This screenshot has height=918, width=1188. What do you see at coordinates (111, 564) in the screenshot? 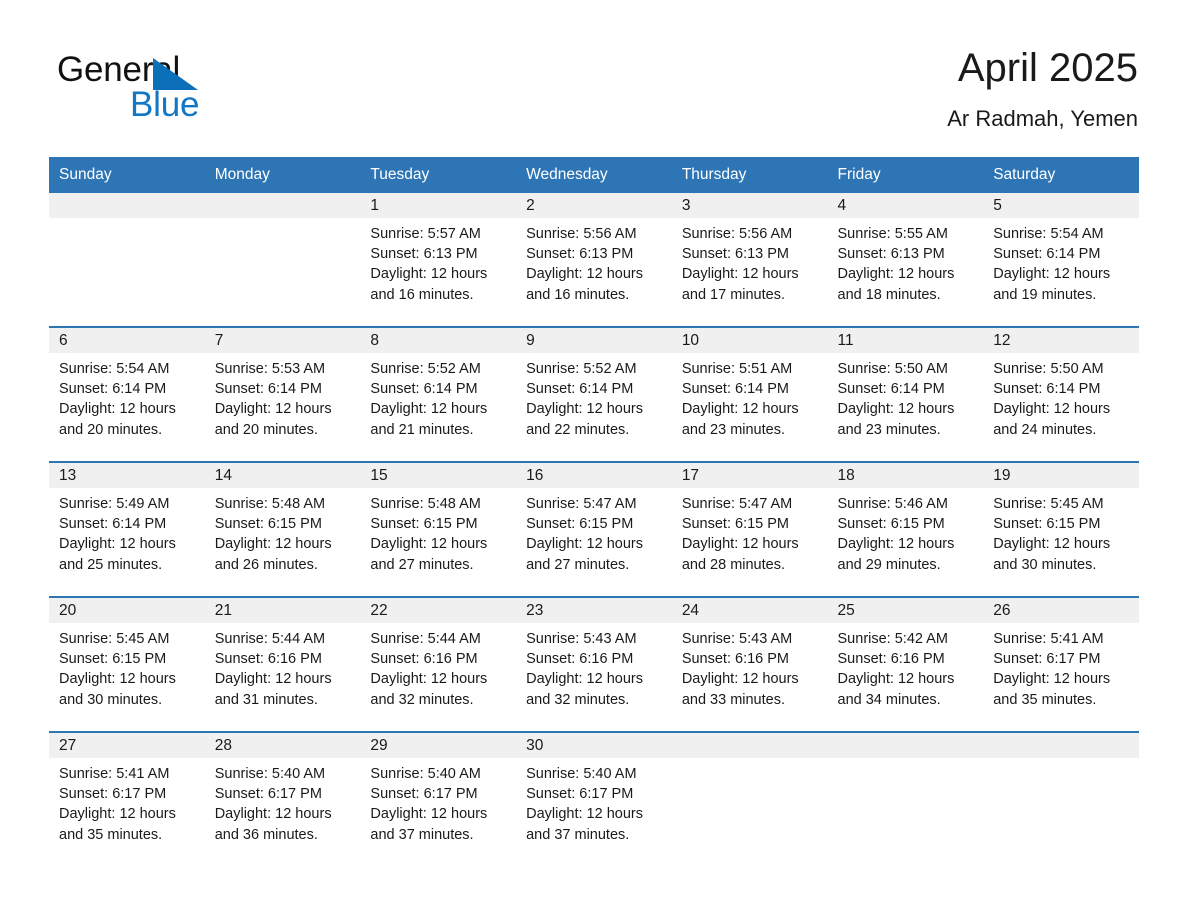
I see `daylight-duration-line2: and 25 minutes.` at bounding box center [111, 564].